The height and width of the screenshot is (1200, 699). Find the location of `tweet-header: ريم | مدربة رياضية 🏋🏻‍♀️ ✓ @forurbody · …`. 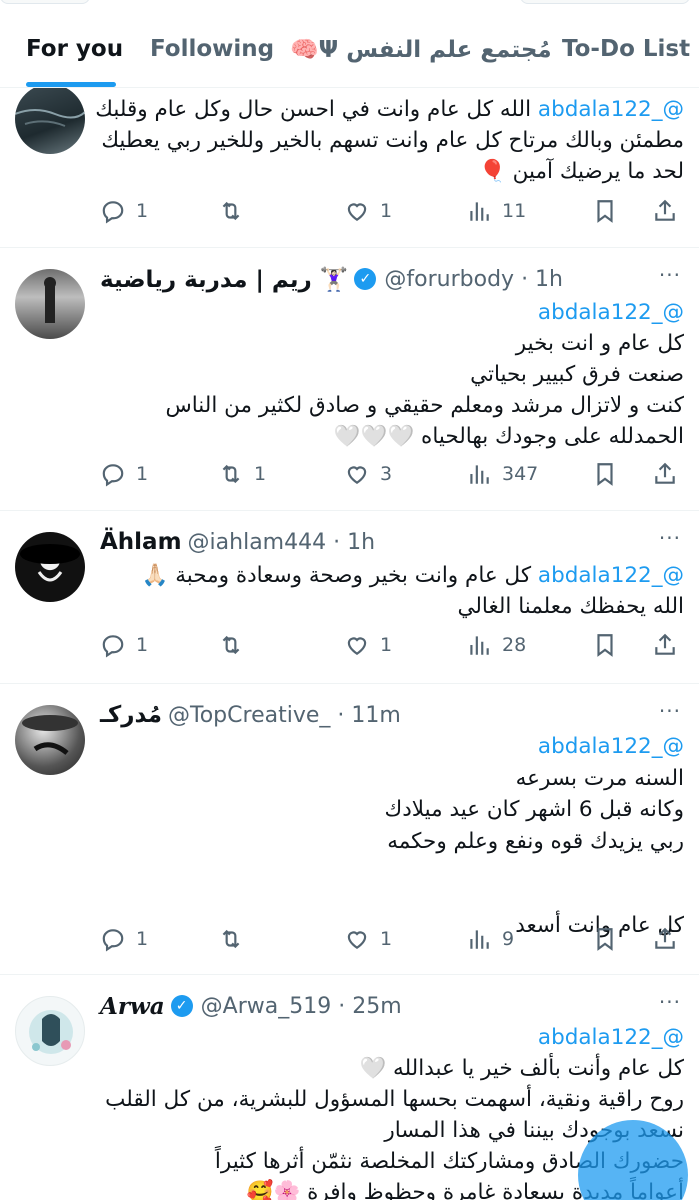

tweet-header: ريم | مدربة رياضية 🏋🏻‍♀️ ✓ @forurbody · … is located at coordinates (392, 279).